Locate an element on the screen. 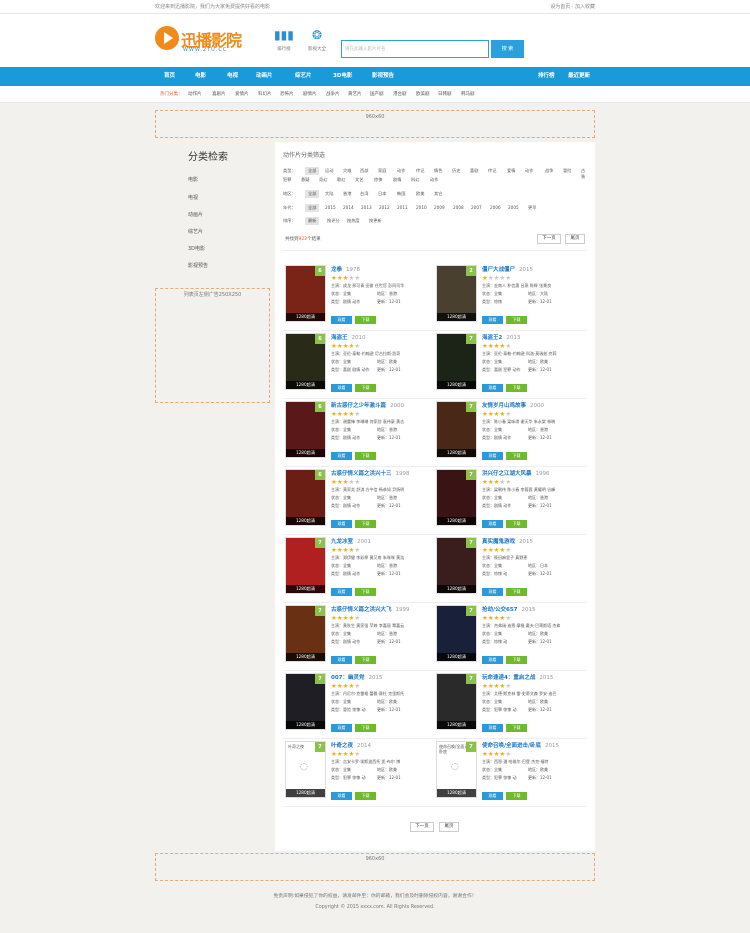 This screenshot has height=933, width=750. filter-option: 2011 is located at coordinates (402, 207).